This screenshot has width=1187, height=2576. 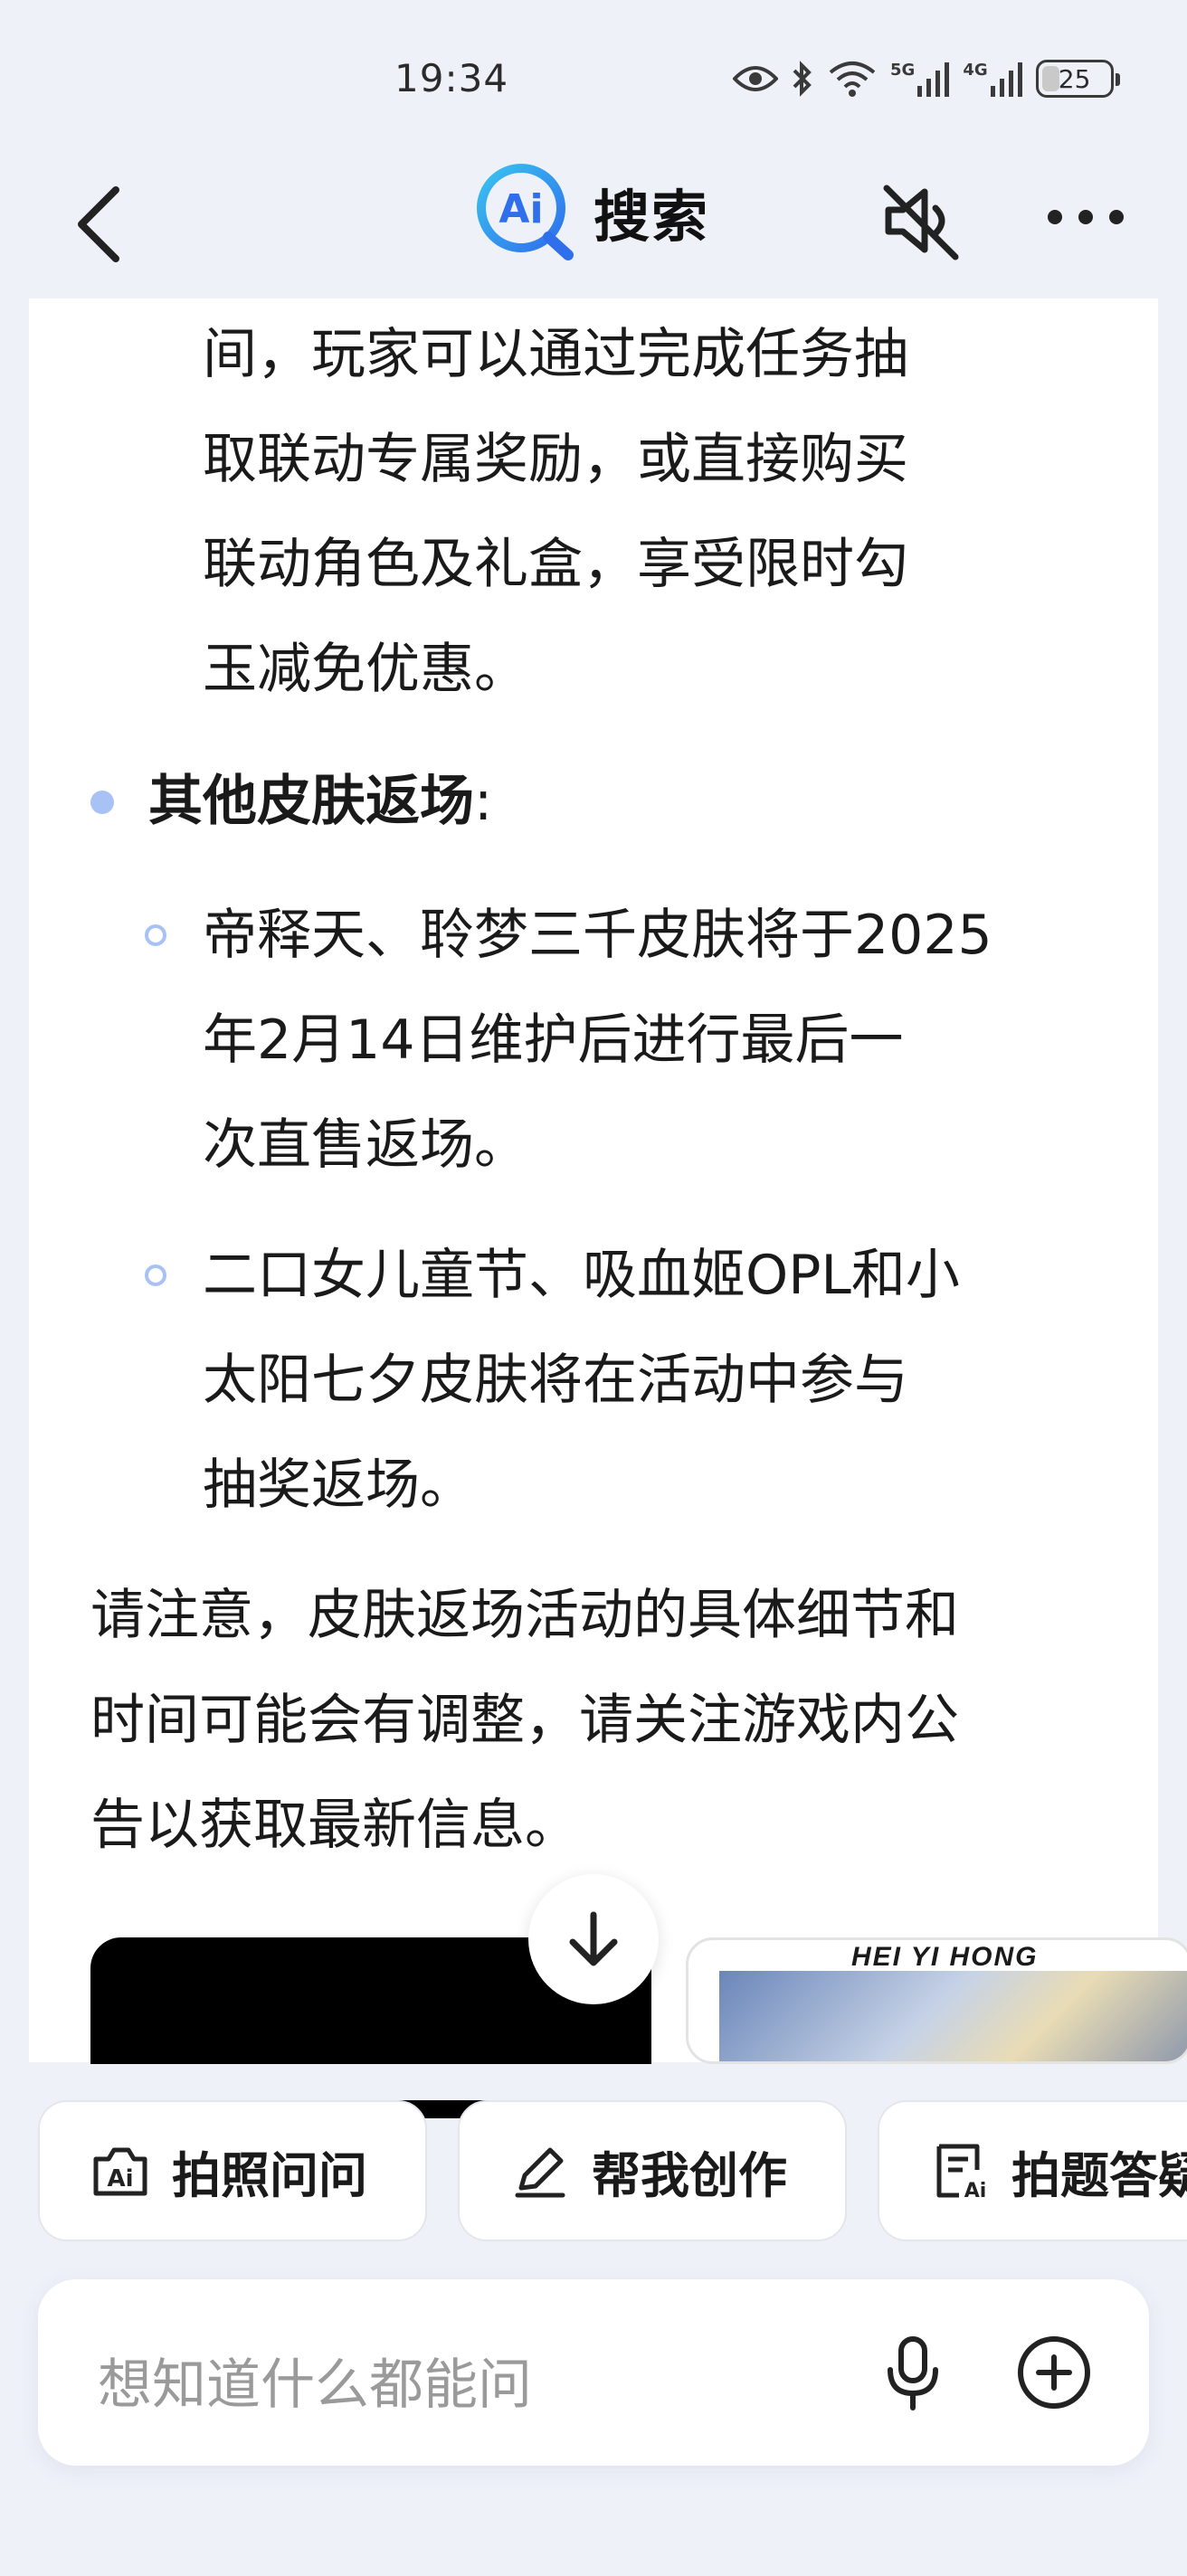 I want to click on result-image, so click(x=953, y=2016).